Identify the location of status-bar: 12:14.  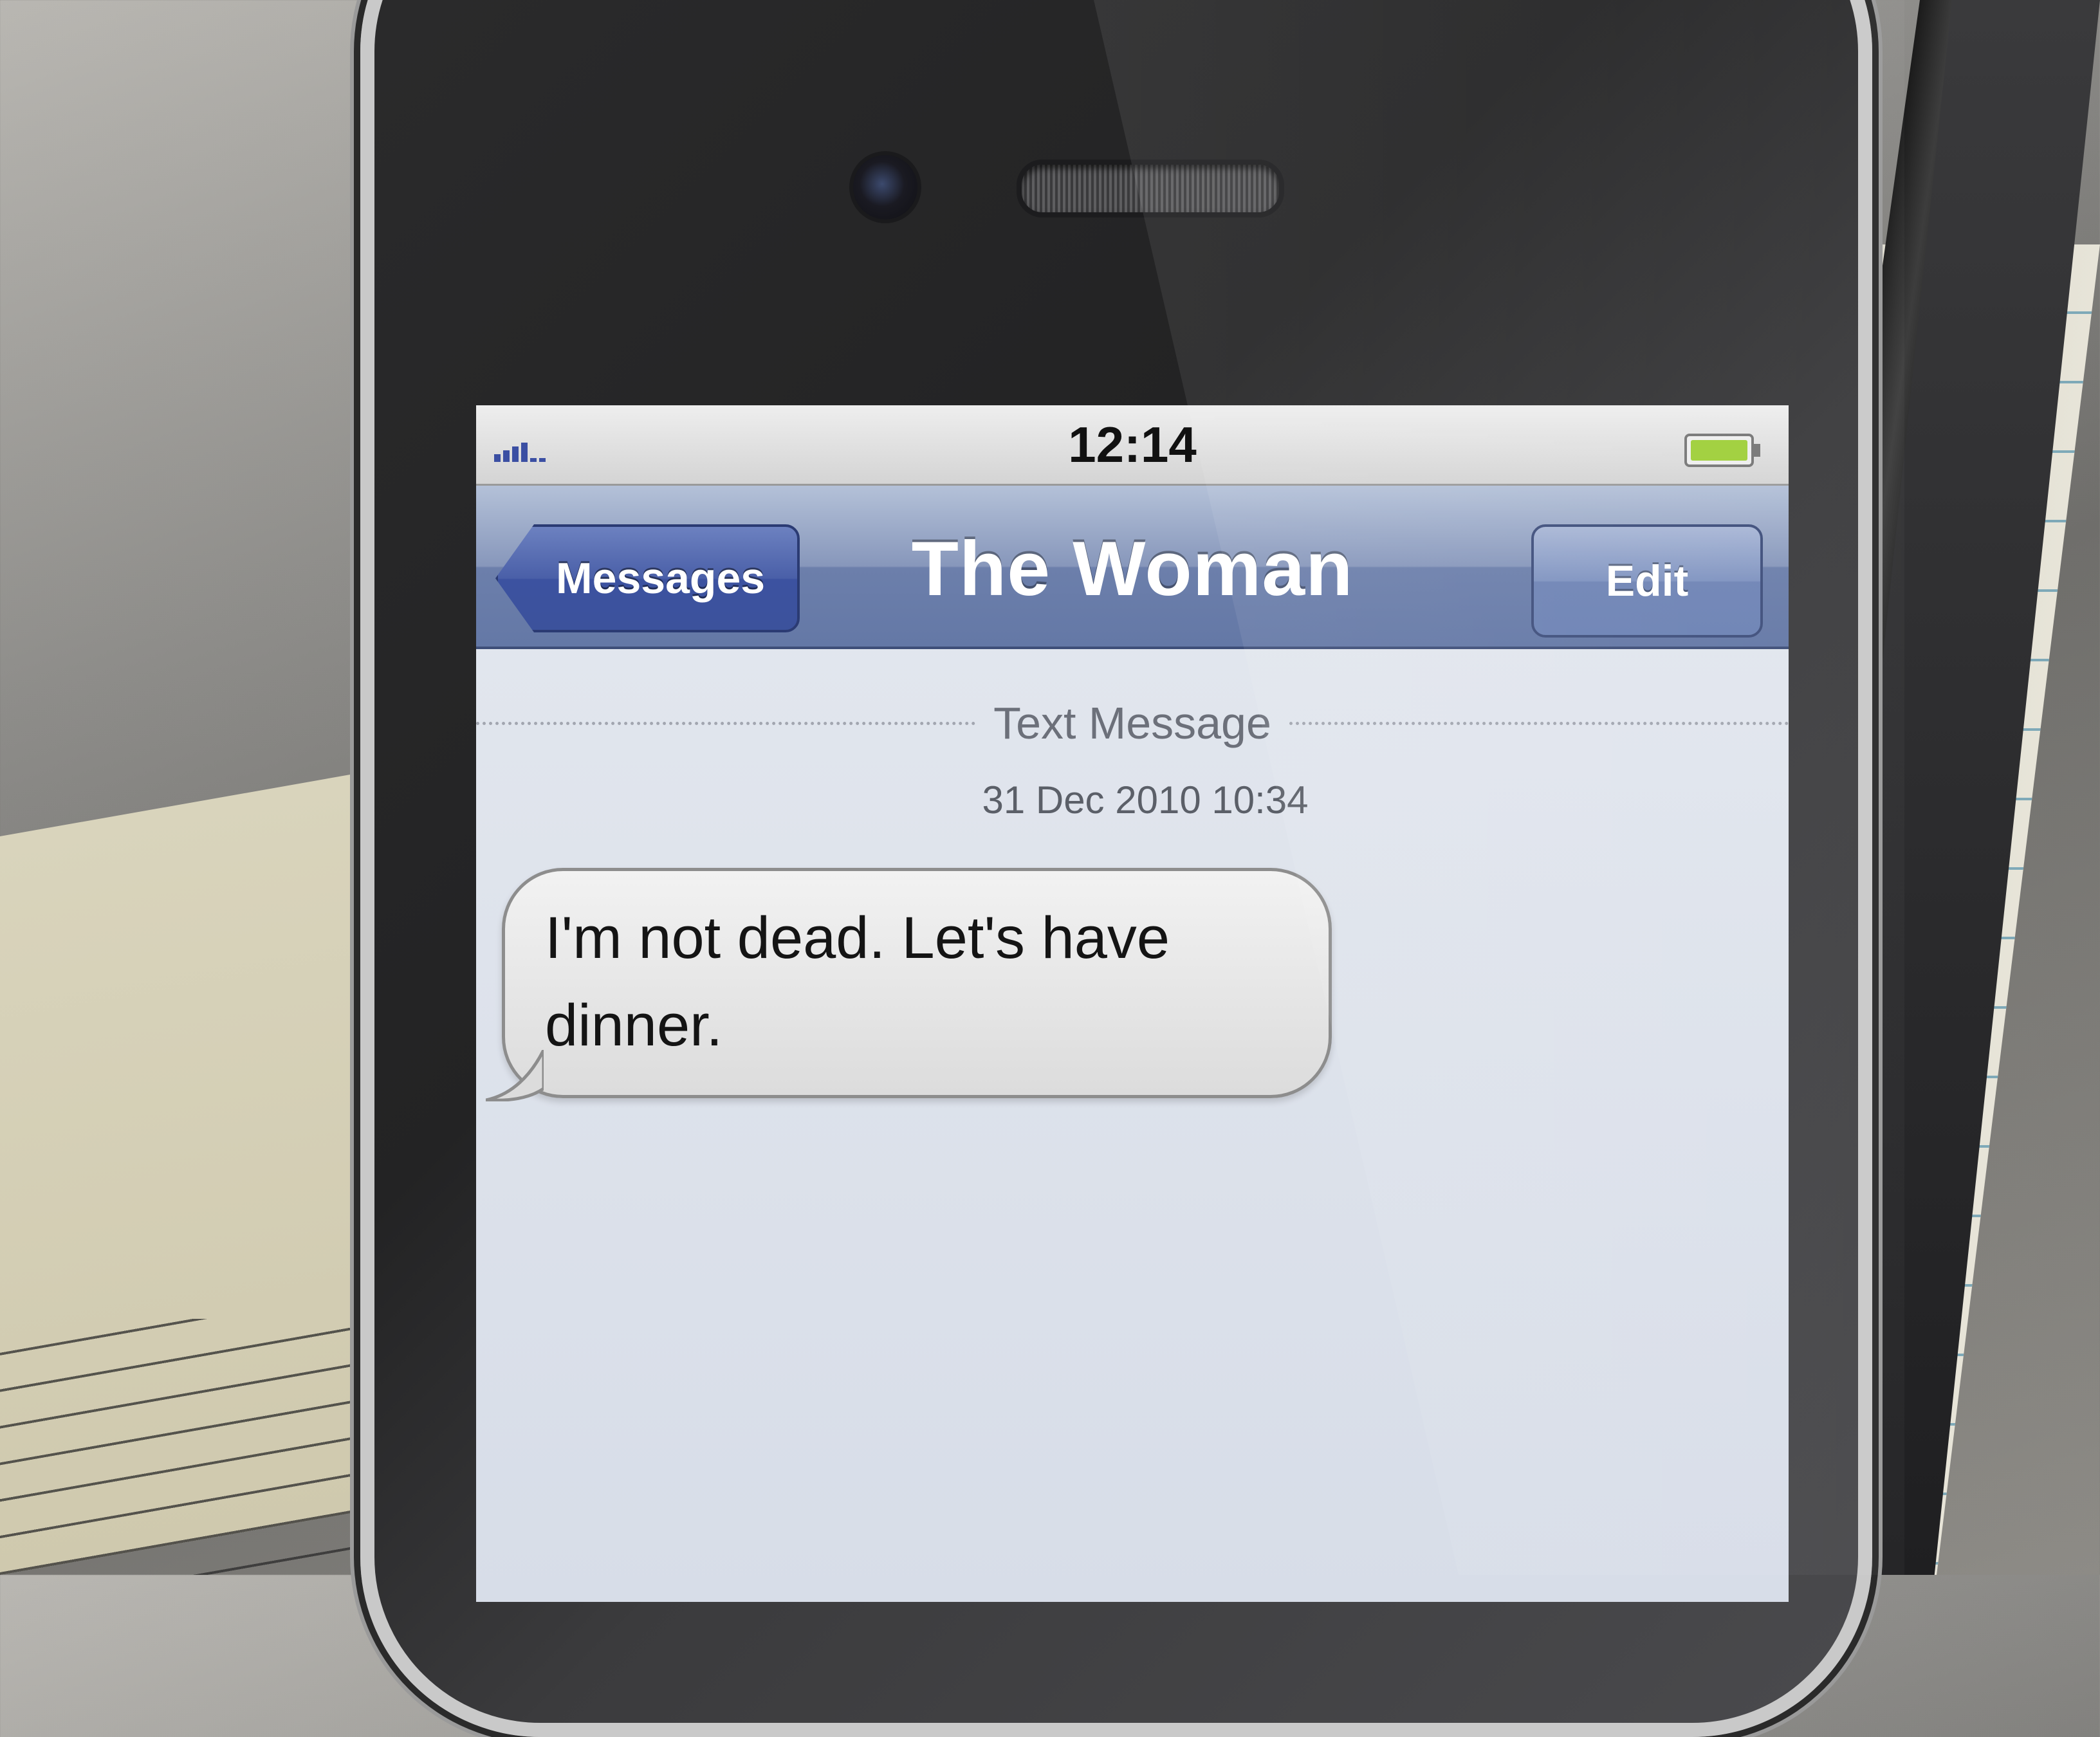
(1133, 445).